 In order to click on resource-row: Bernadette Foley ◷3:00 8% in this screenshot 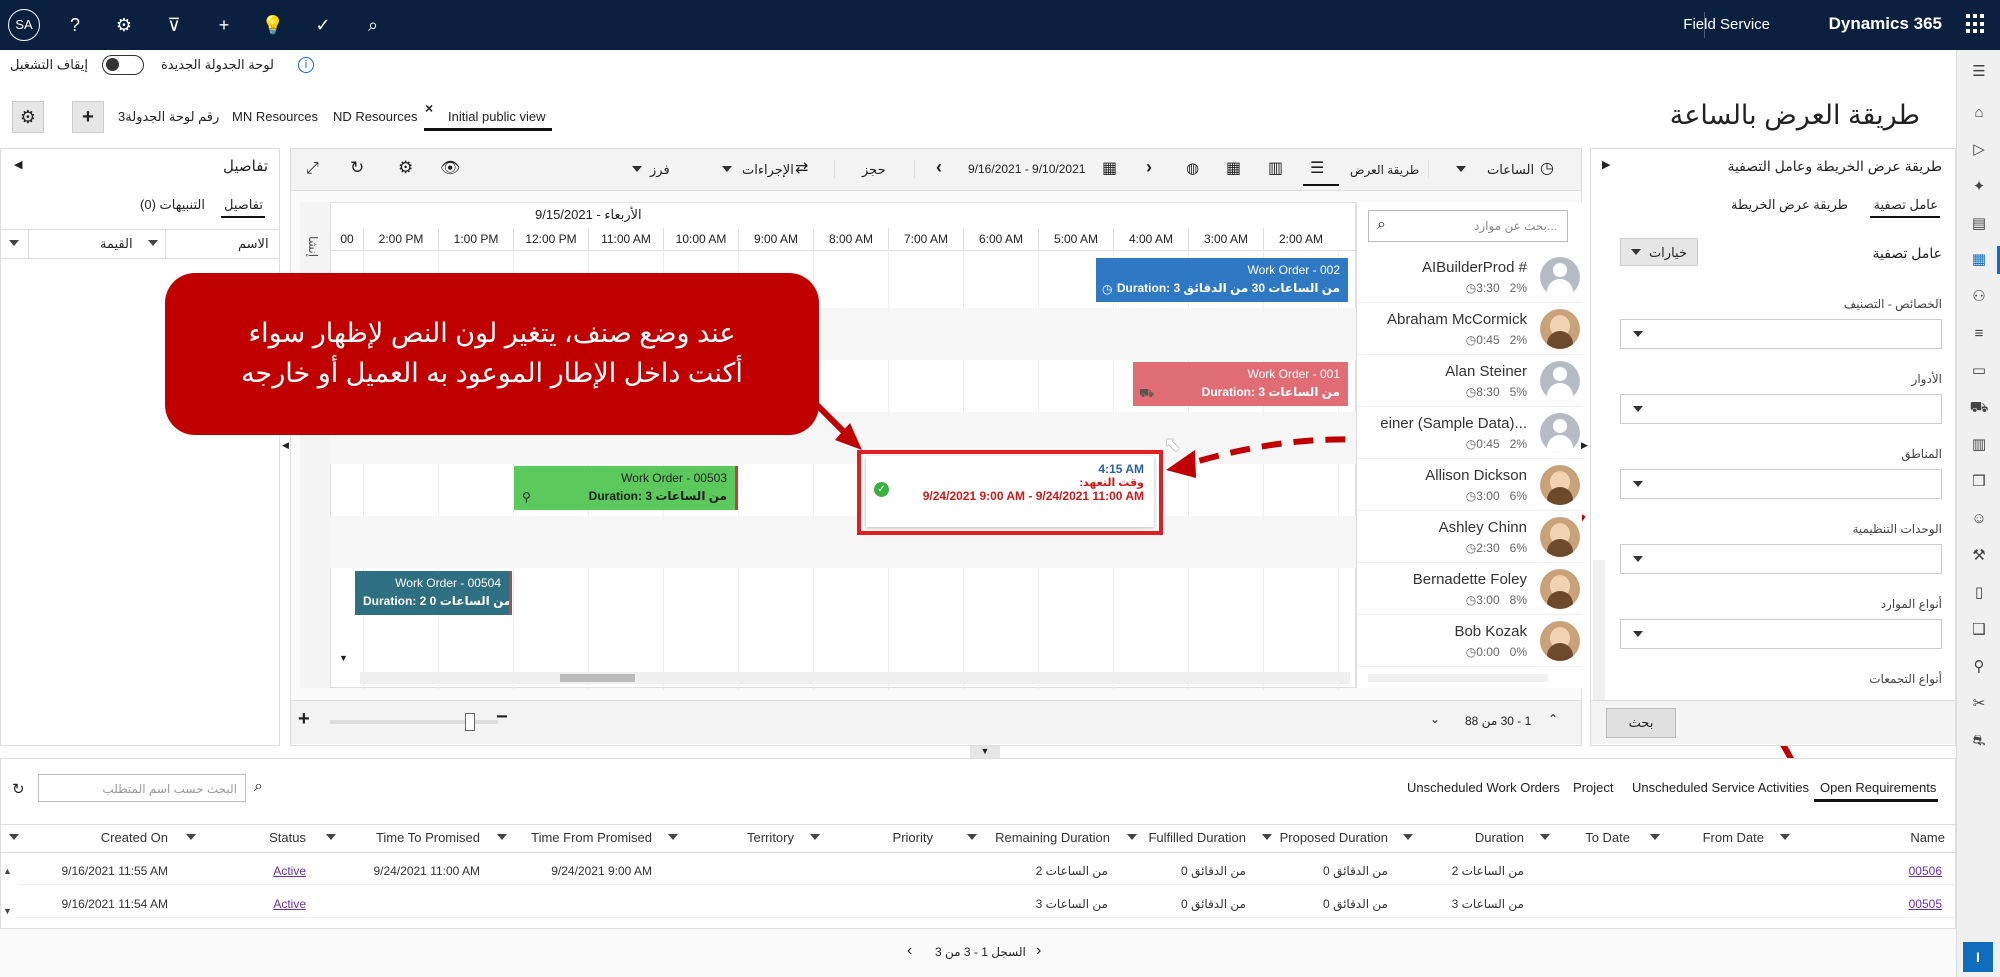, I will do `click(1469, 589)`.